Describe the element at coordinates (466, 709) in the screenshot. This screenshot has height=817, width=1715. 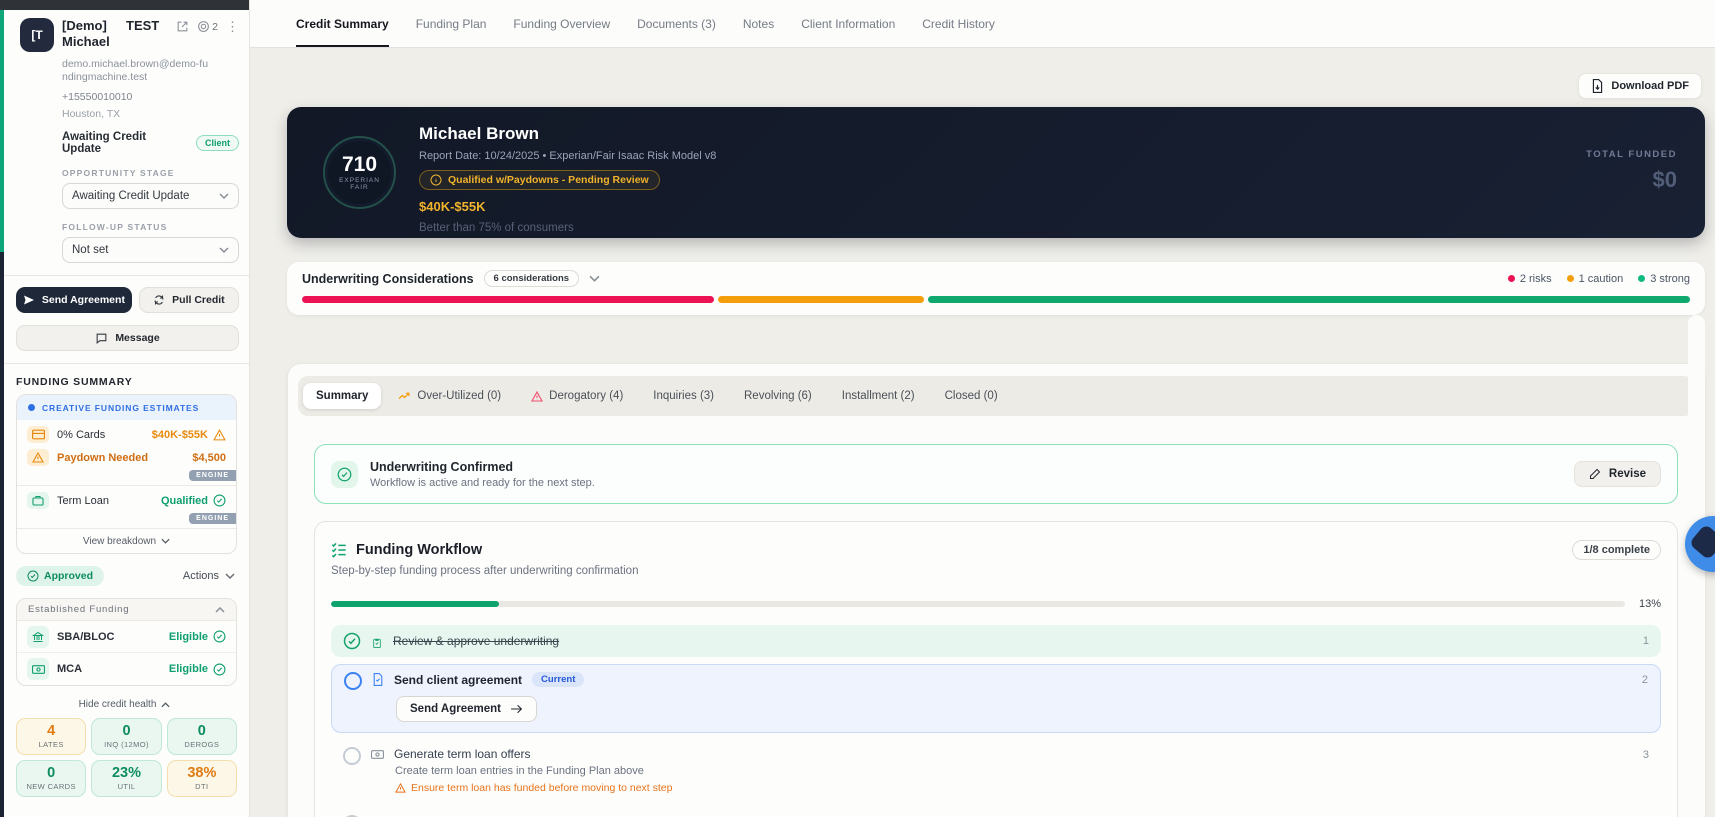
I see `send-agreement-step-button: Send Agreement` at that location.